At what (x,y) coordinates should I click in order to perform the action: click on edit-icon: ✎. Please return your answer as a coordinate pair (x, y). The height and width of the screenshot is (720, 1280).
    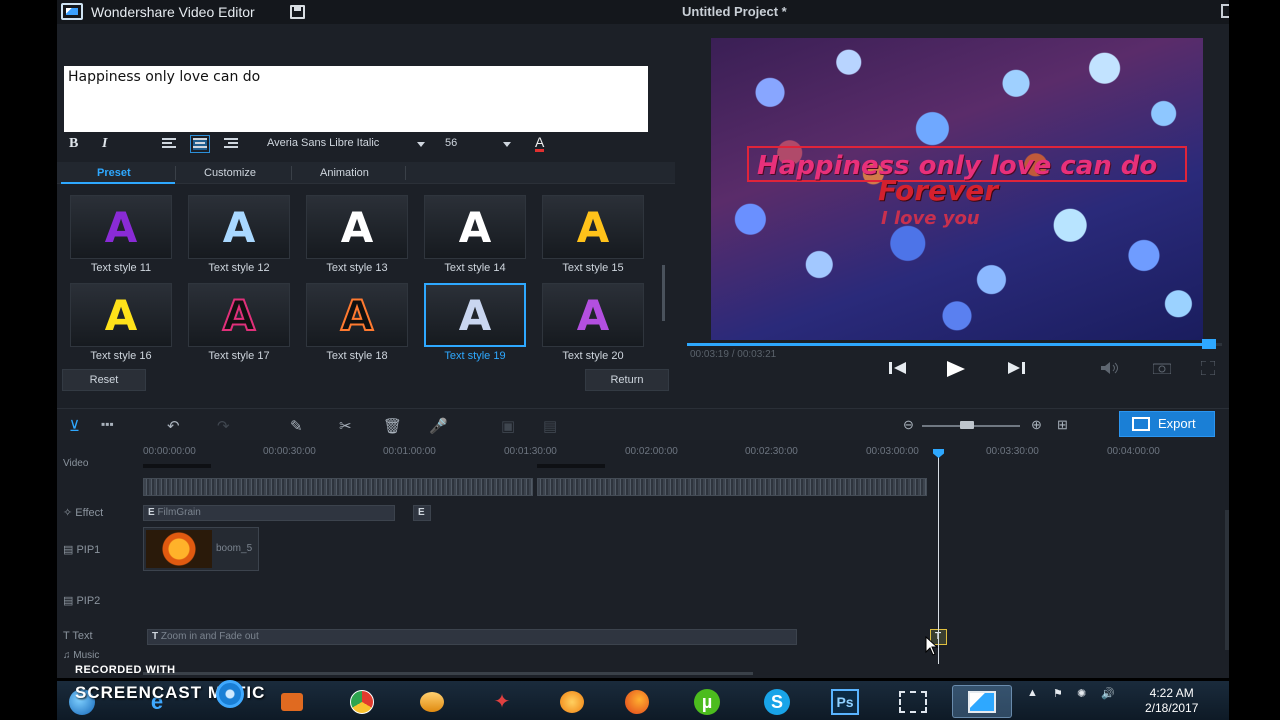
    Looking at the image, I should click on (296, 426).